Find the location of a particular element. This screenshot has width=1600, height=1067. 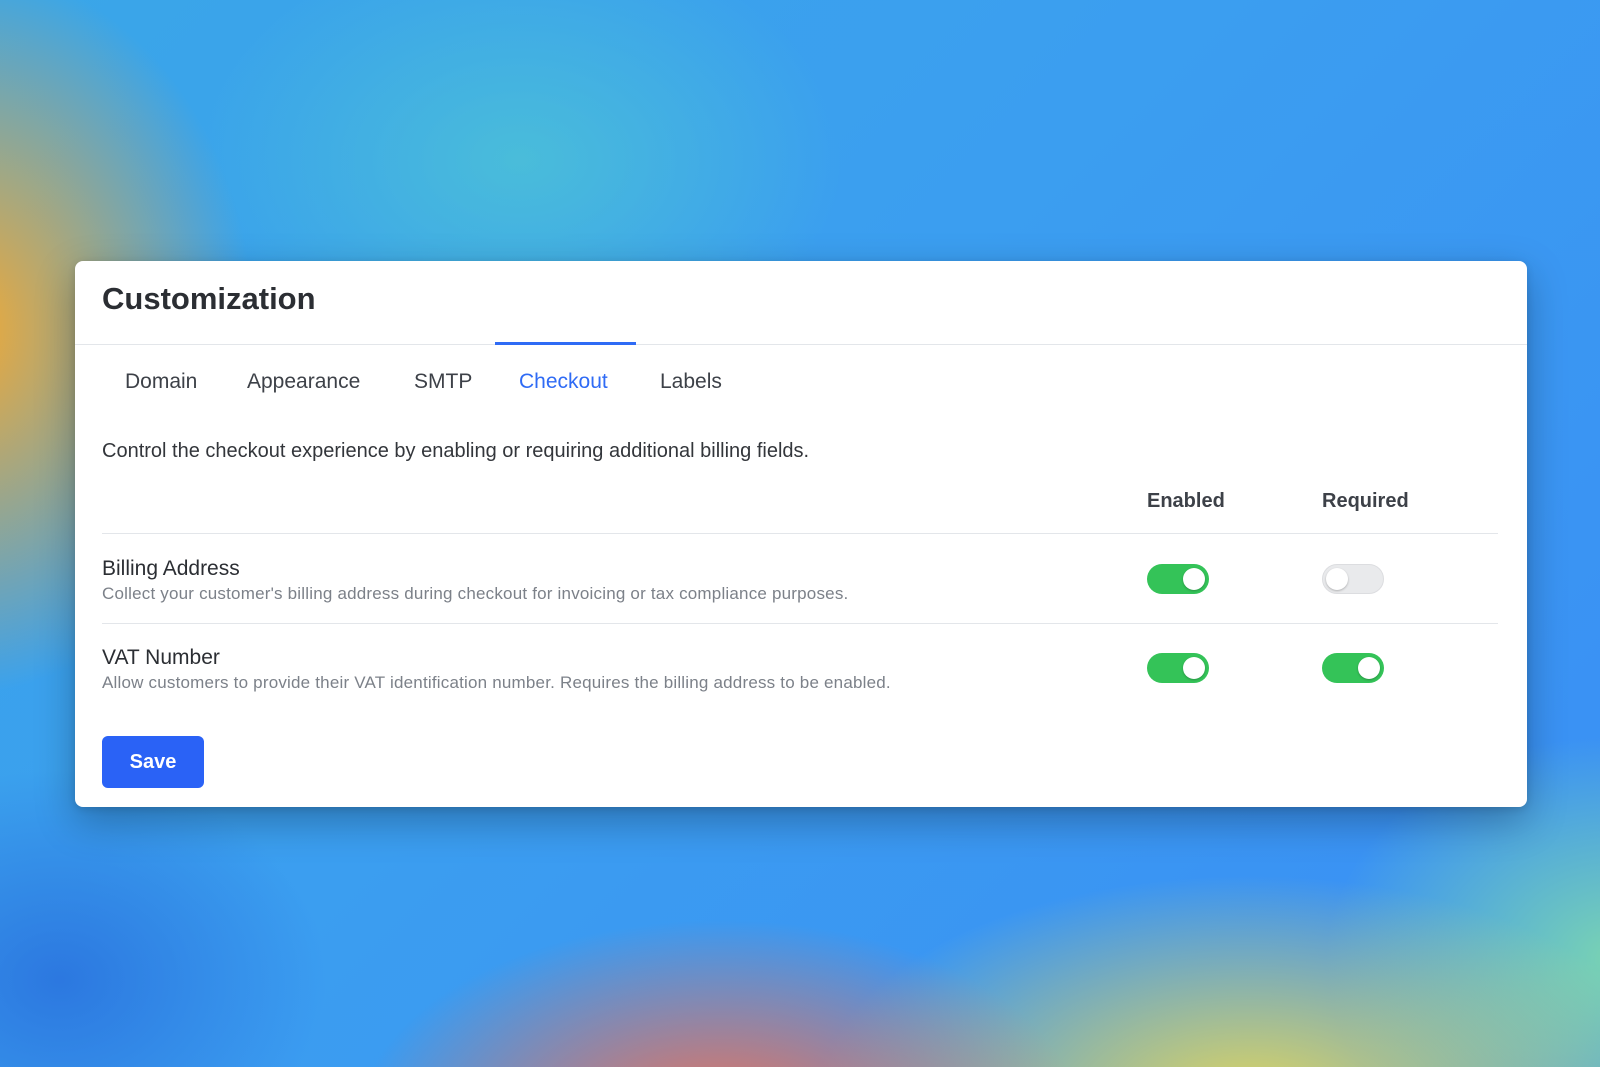

tab-checkout: Checkout is located at coordinates (563, 382).